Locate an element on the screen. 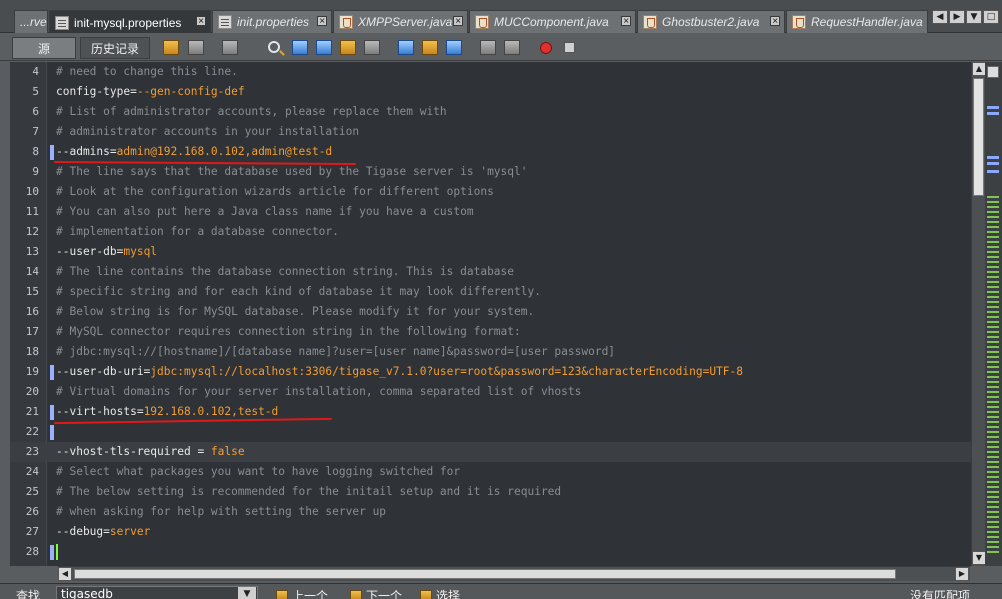  code-line: 13 --user-db=mysql is located at coordinates (490, 252).